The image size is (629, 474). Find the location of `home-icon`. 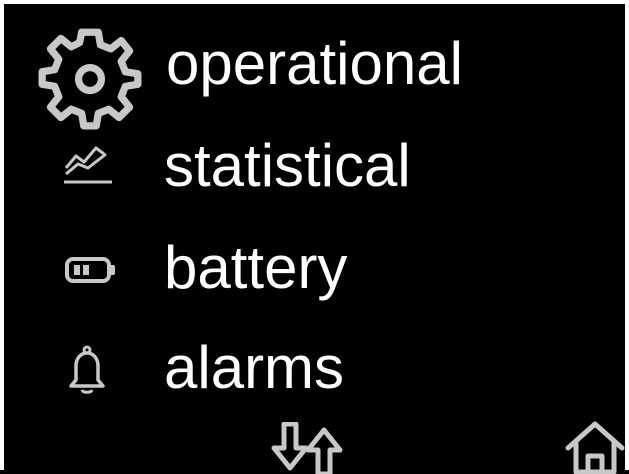

home-icon is located at coordinates (595, 447).